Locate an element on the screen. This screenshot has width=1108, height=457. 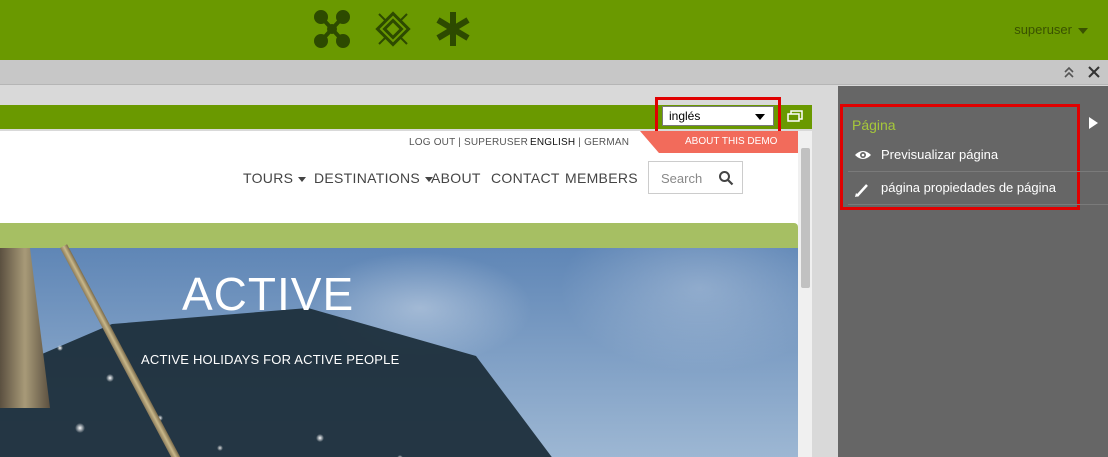
logout-link: LOG OUT | SUPERUSER is located at coordinates (468, 142).